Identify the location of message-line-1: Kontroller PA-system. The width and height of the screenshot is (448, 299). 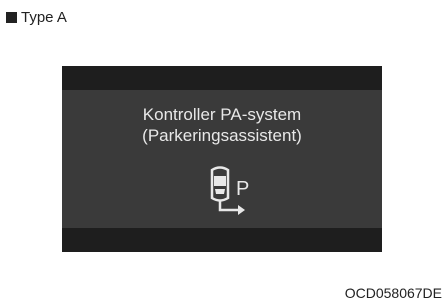
(222, 114).